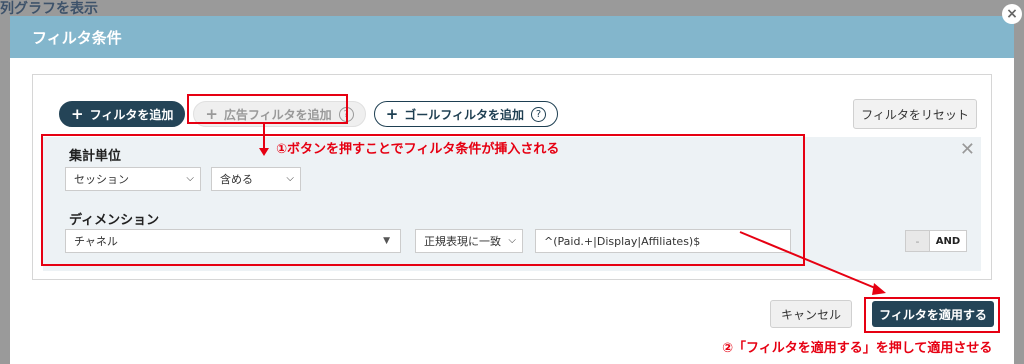  I want to click on help-icon: ?, so click(539, 114).